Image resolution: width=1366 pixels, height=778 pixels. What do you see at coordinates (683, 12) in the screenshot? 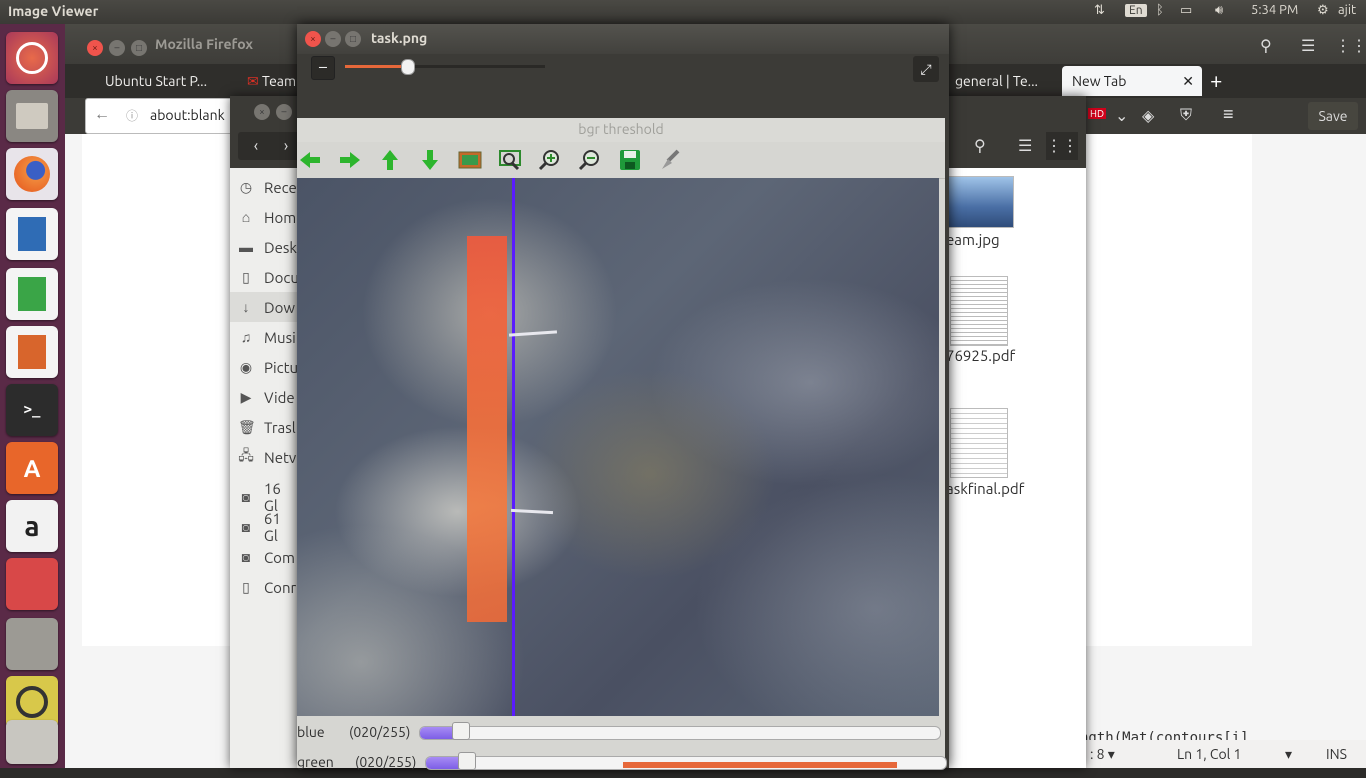
I see `top-panel: Image Viewer ⇅ En ᛒ ▭ 🔊︎ 5:34 PM ⚙ ajit` at bounding box center [683, 12].